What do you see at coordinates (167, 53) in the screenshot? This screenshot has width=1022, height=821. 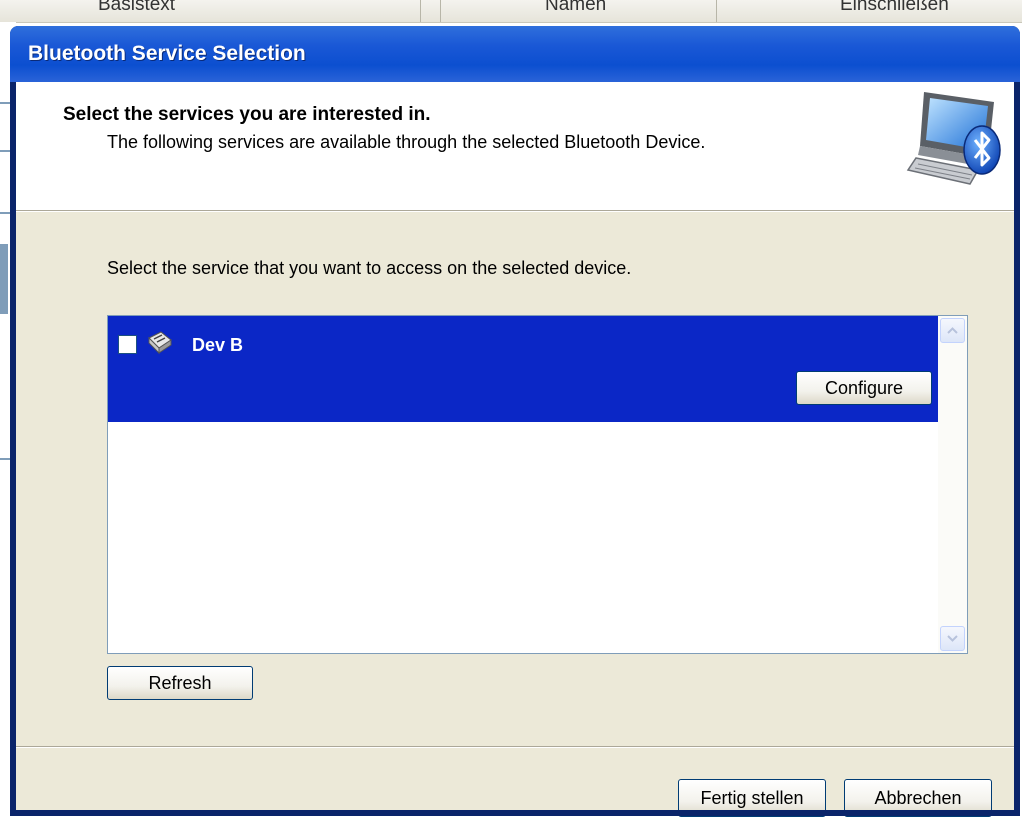 I see `window-title: Bluetooth Service Selection` at bounding box center [167, 53].